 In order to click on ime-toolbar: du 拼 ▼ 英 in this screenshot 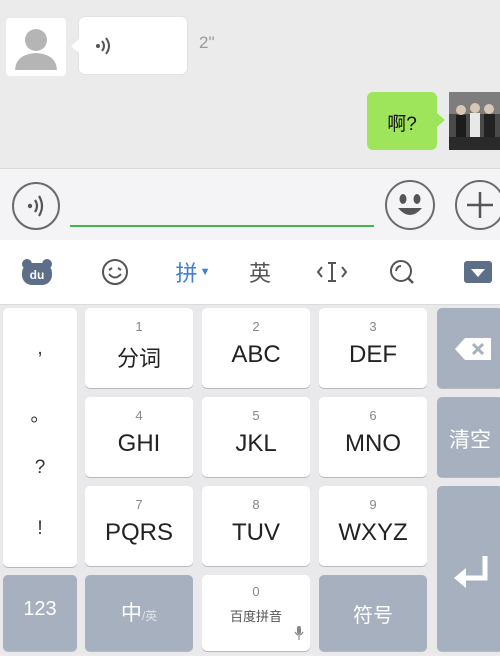, I will do `click(250, 272)`.